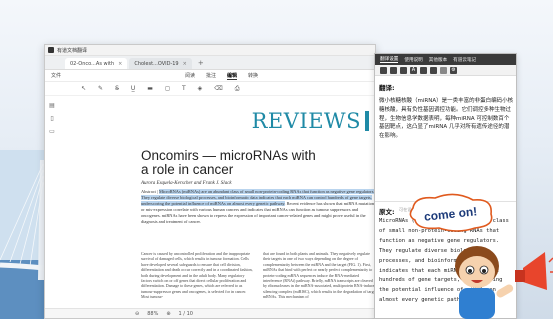 This screenshot has height=319, width=553. What do you see at coordinates (152, 314) in the screenshot?
I see `zoom-level: 88%` at bounding box center [152, 314].